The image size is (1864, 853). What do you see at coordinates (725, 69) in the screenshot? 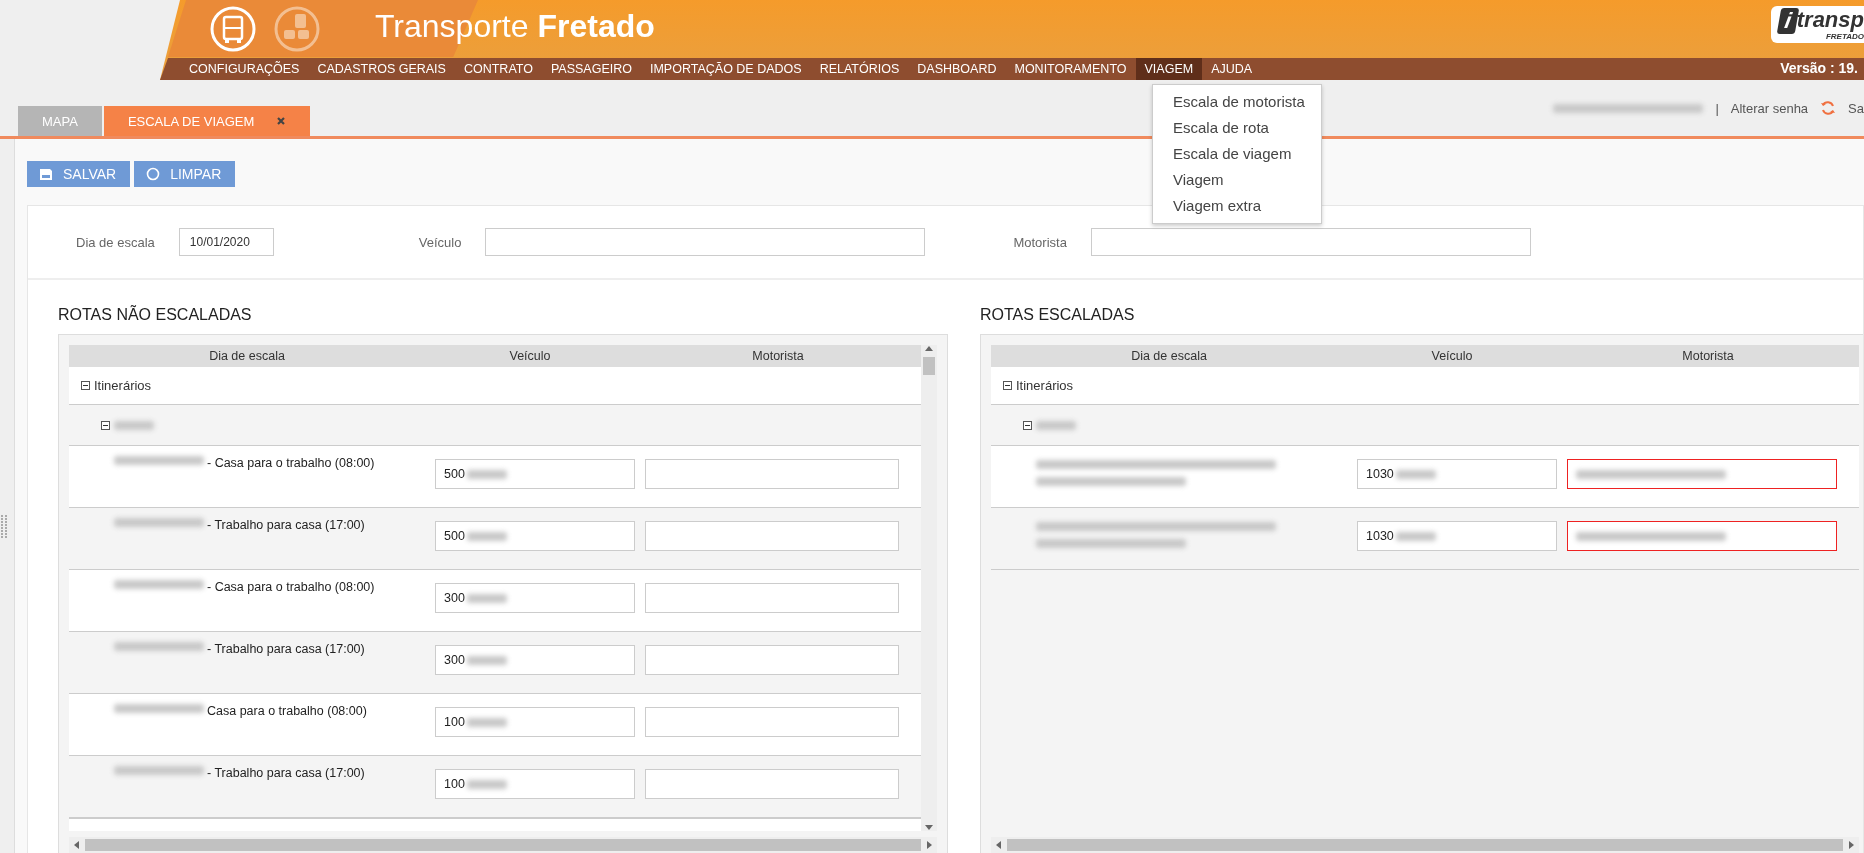
I see `menu-item: IMPORTAÇÃO DE DADOS` at bounding box center [725, 69].